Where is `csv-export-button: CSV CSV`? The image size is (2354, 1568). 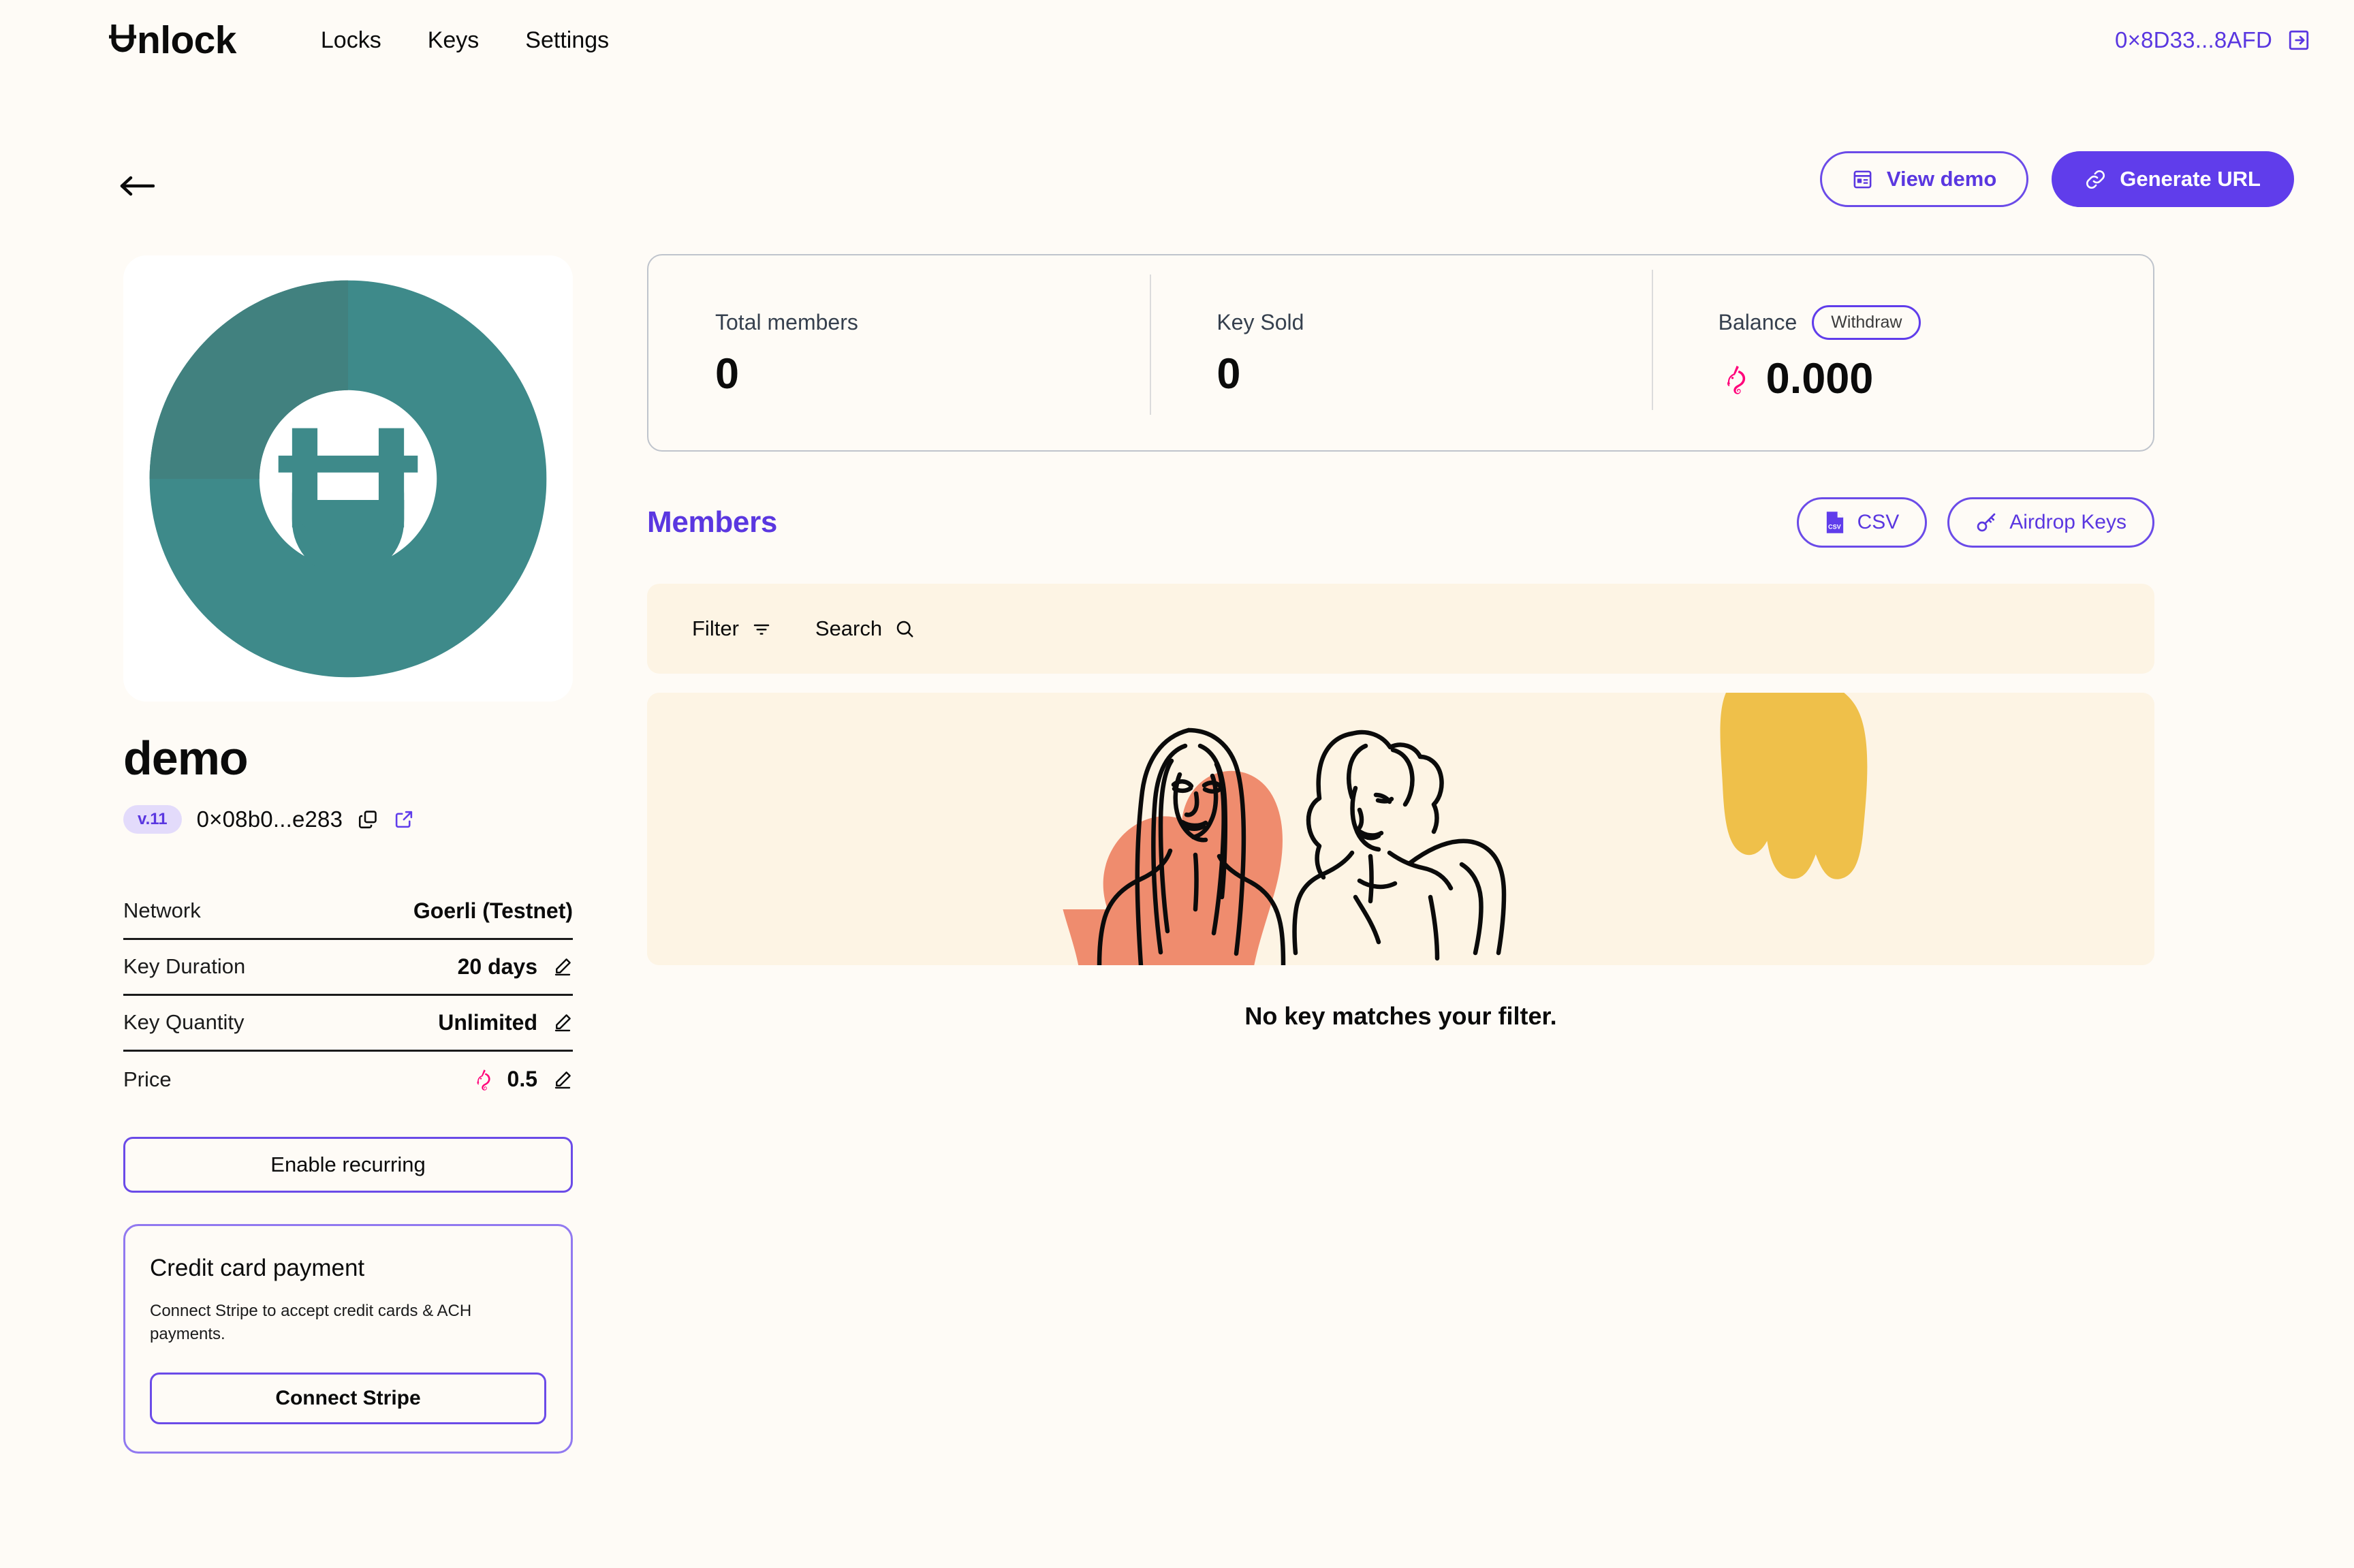 csv-export-button: CSV CSV is located at coordinates (1862, 522).